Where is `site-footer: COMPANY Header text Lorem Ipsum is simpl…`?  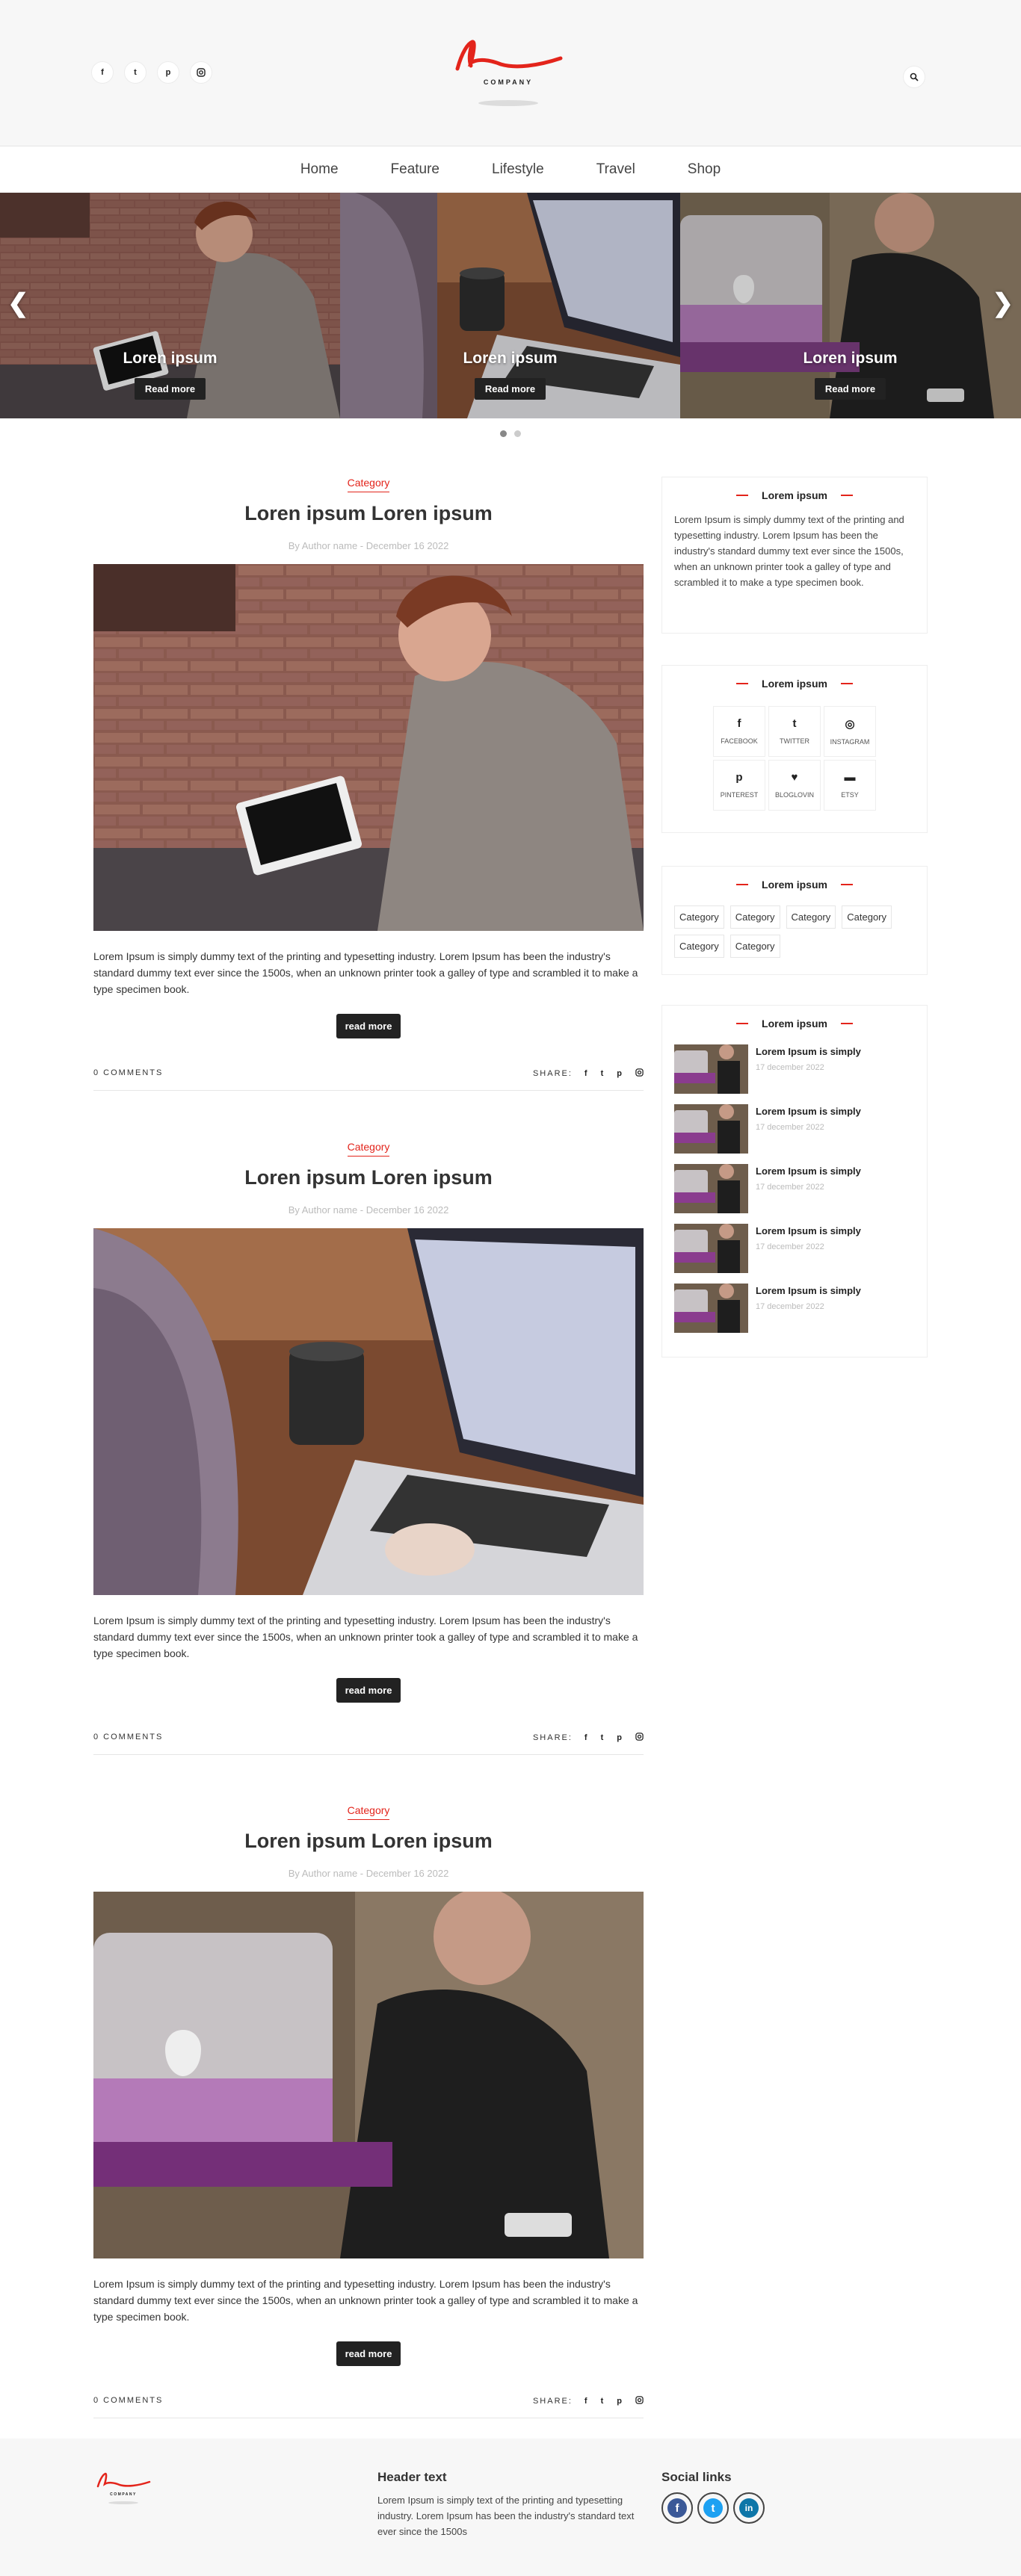 site-footer: COMPANY Header text Lorem Ipsum is simpl… is located at coordinates (510, 2507).